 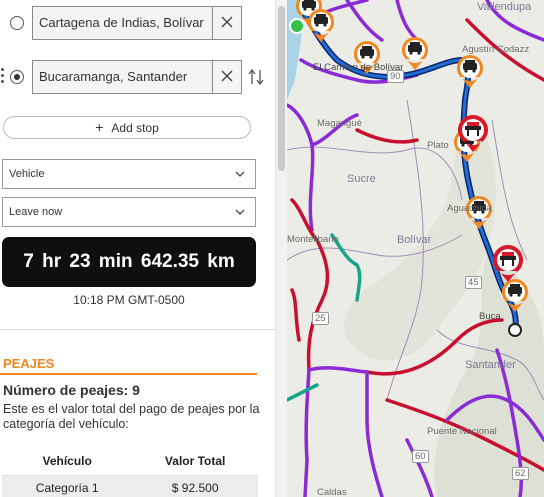 I want to click on stop-destination-radio, so click(x=17, y=77).